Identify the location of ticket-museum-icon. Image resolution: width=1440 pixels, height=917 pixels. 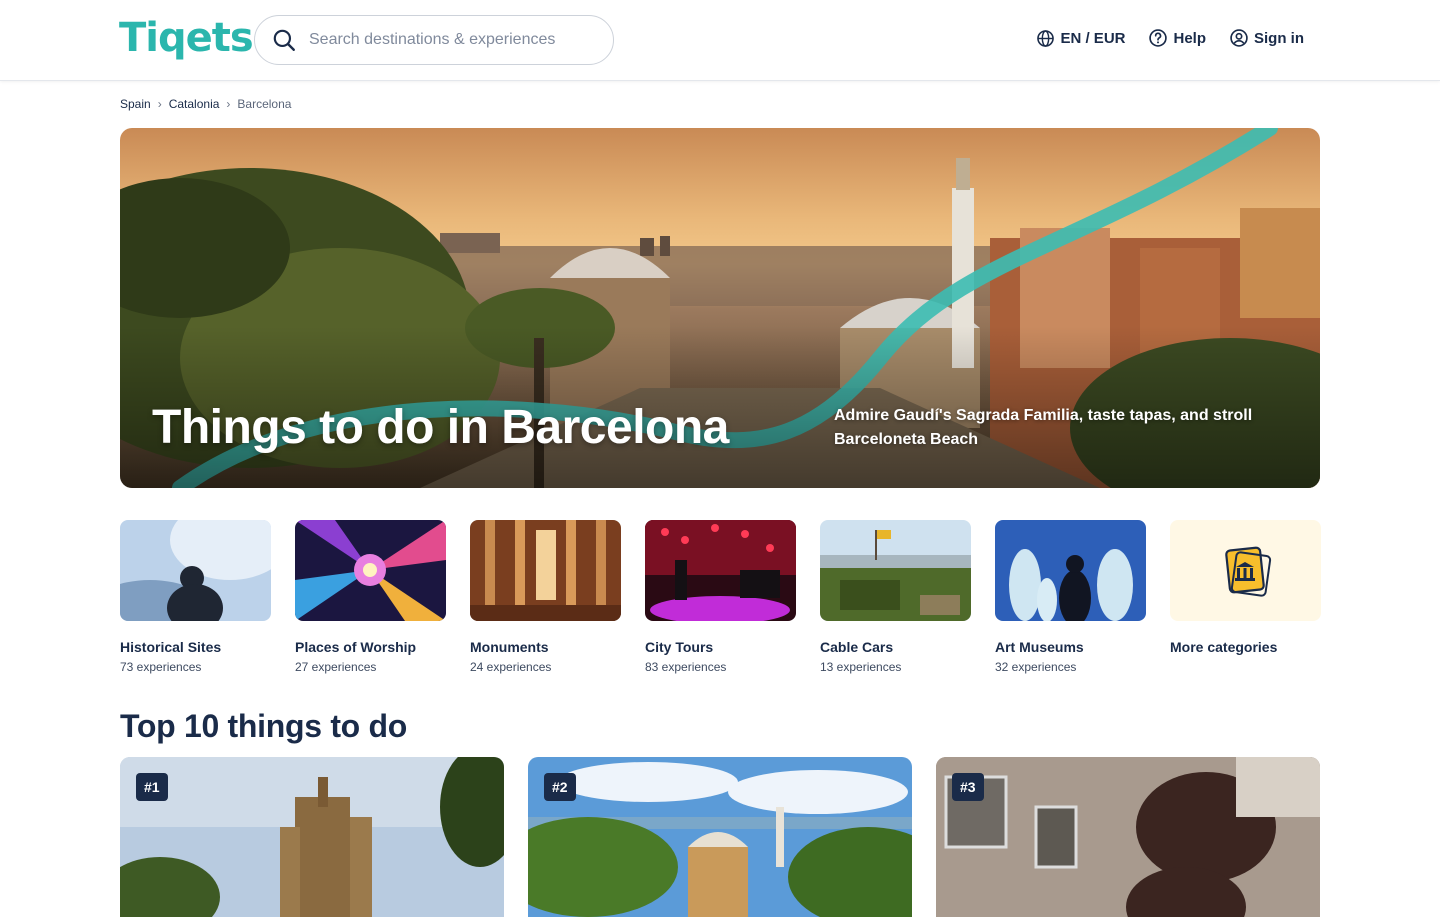
(1248, 571).